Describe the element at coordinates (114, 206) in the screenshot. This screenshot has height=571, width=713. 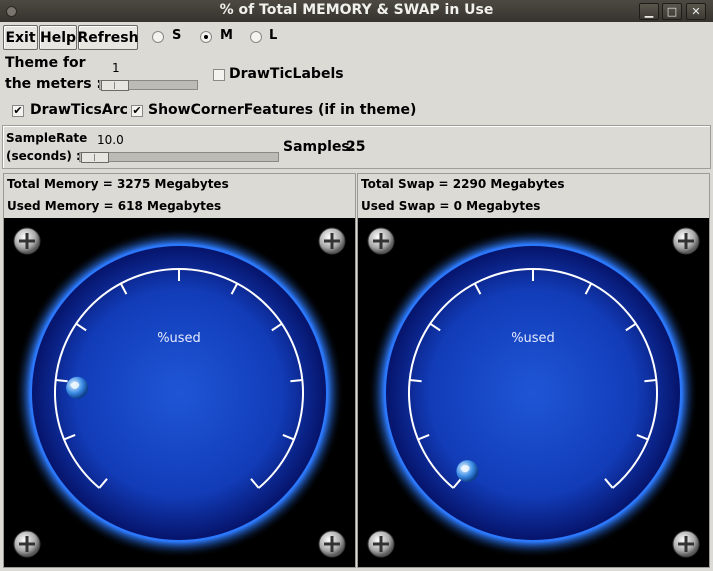
I see `memory-used-text: Used Memory = 618 Megabytes` at that location.